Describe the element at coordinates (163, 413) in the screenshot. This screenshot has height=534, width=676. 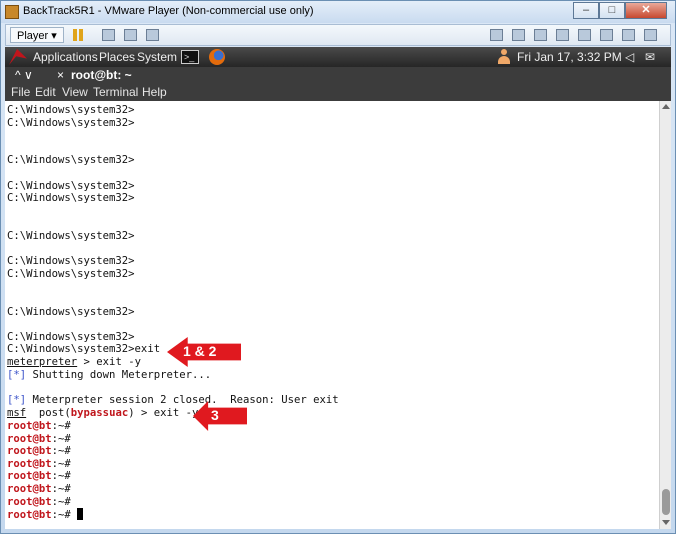
I see `msf-command: ) > exit -y` at that location.